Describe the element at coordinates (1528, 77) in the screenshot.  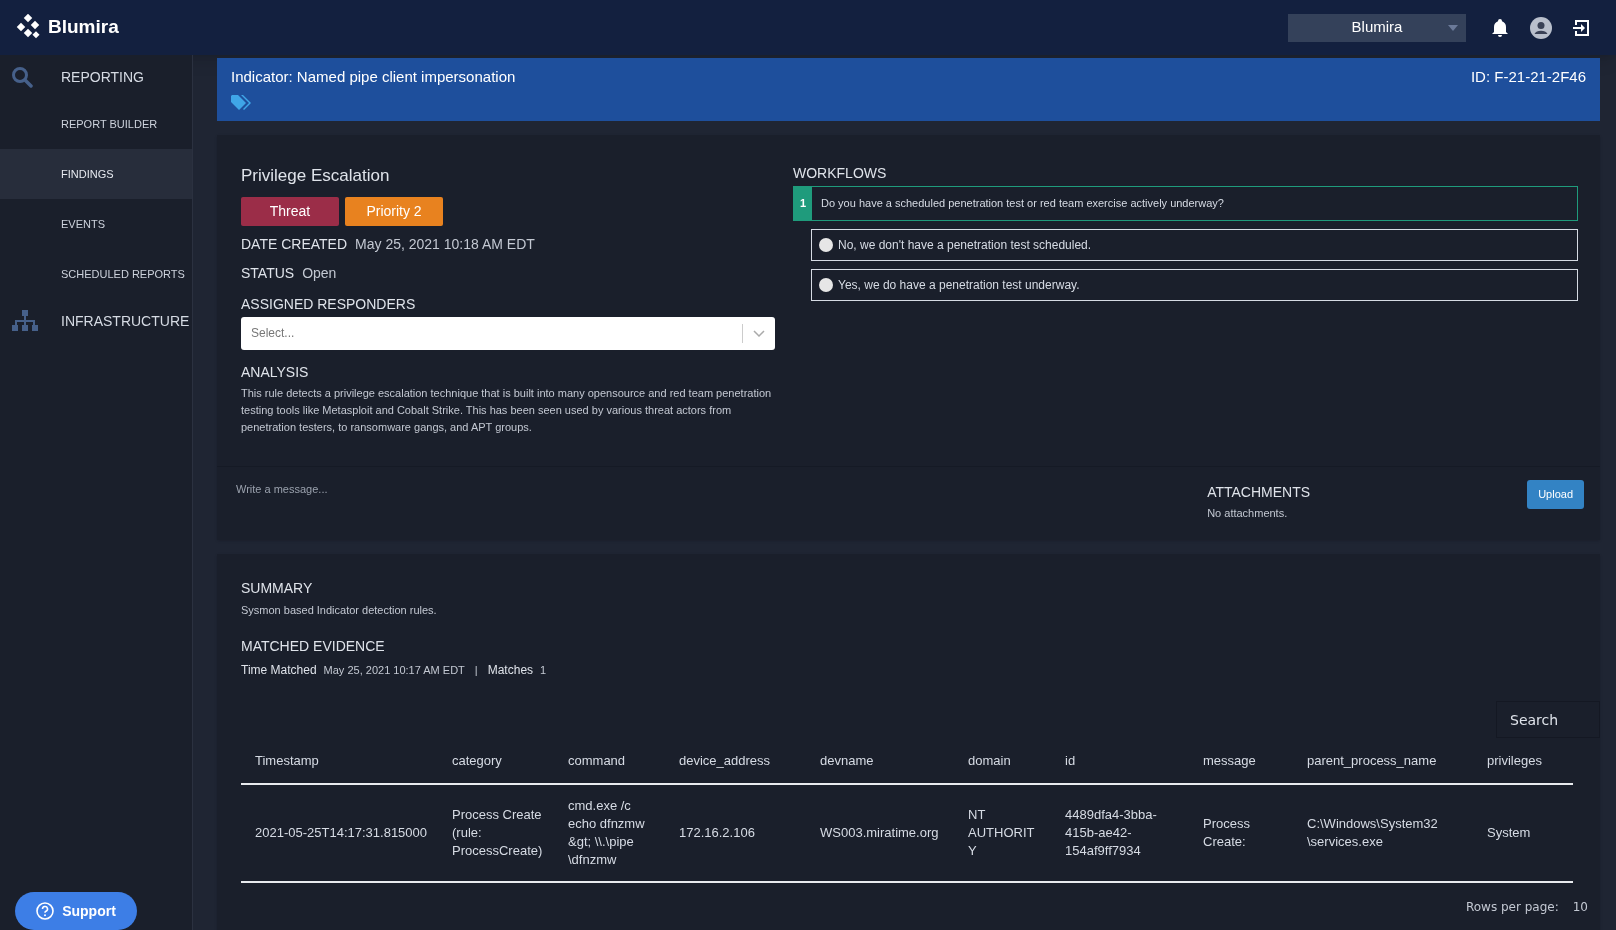
I see `finding-id: ID: F-21-21-2F46` at that location.